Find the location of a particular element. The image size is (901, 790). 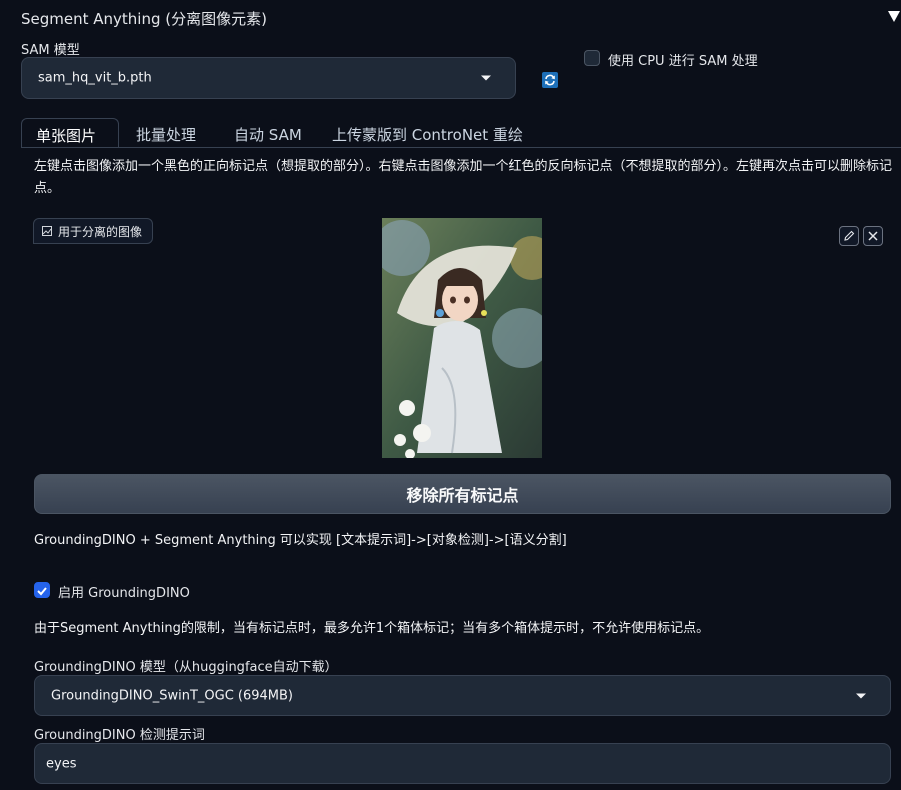

accordion-title: Segment Anything (分离图像元素) is located at coordinates (144, 18).